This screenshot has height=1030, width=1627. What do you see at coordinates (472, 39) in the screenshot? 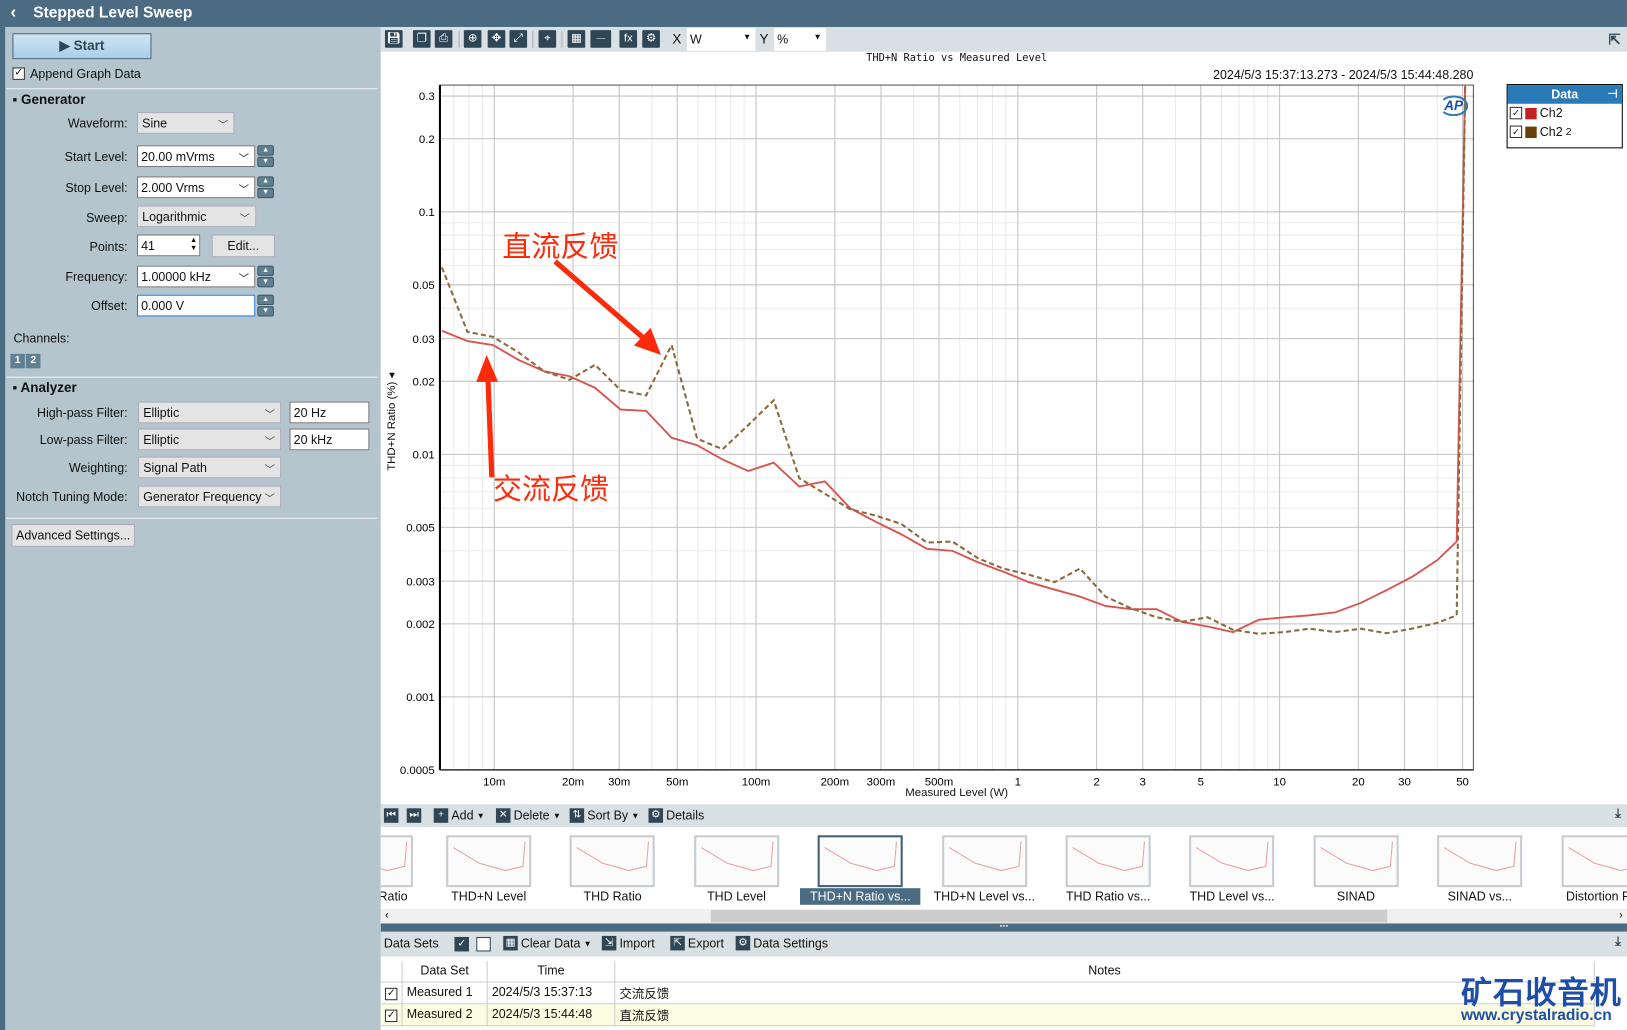
I see `zoom-icon: ⊕` at bounding box center [472, 39].